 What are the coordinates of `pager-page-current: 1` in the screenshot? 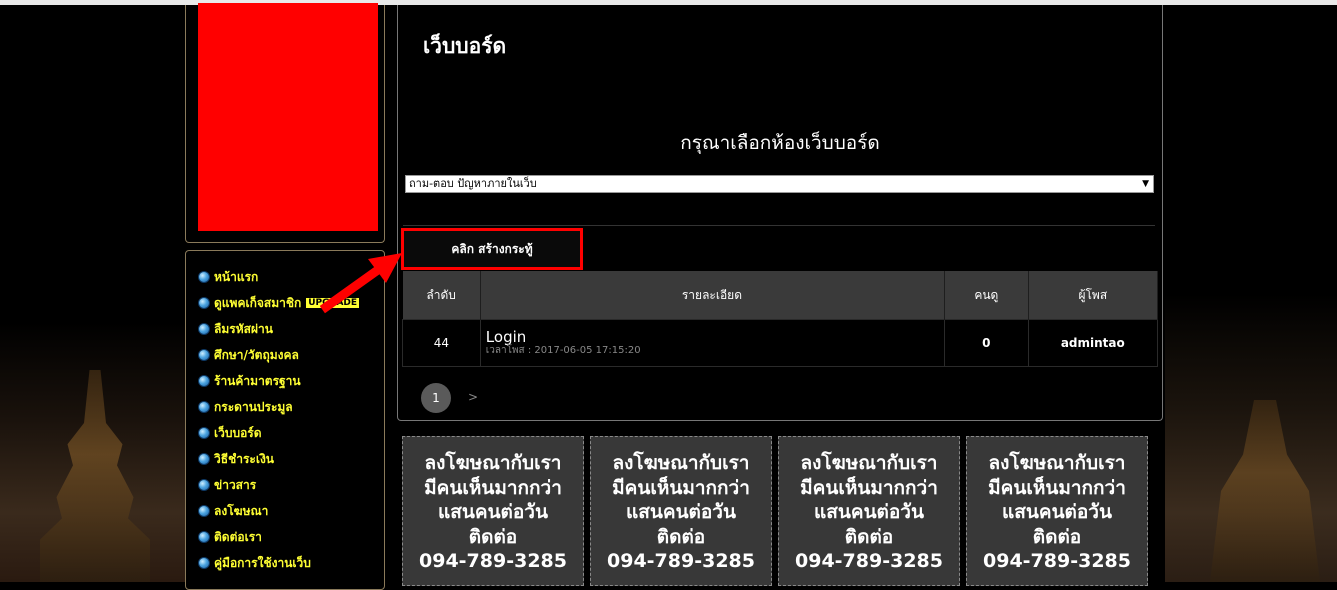 It's located at (436, 398).